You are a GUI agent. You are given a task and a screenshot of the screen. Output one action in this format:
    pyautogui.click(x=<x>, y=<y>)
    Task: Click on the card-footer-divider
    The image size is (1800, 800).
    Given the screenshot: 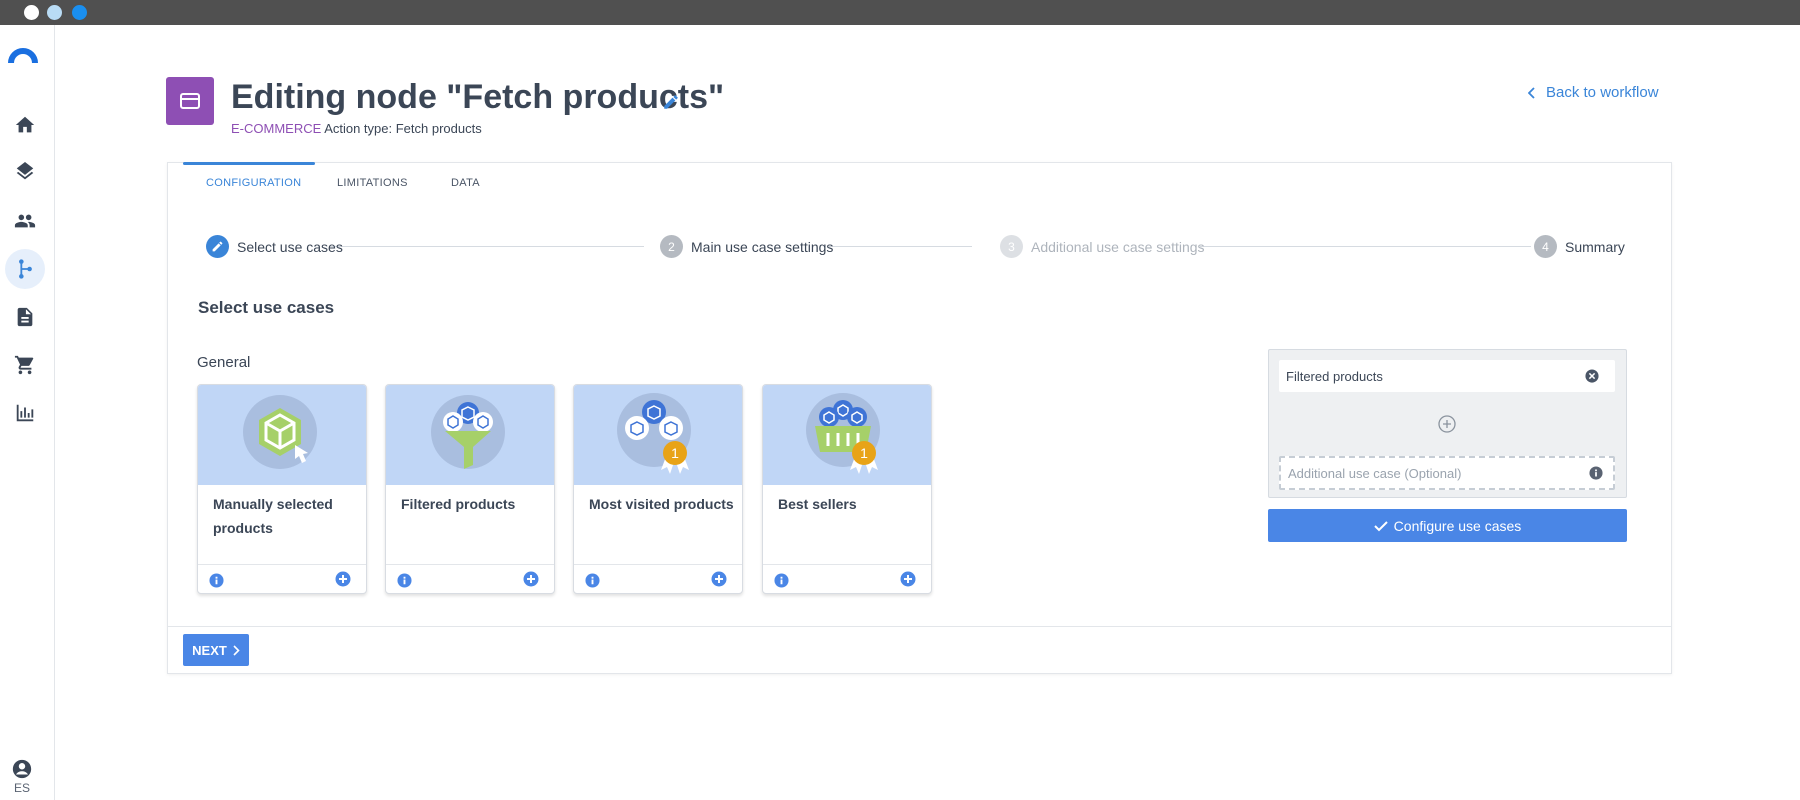 What is the action you would take?
    pyautogui.click(x=919, y=626)
    